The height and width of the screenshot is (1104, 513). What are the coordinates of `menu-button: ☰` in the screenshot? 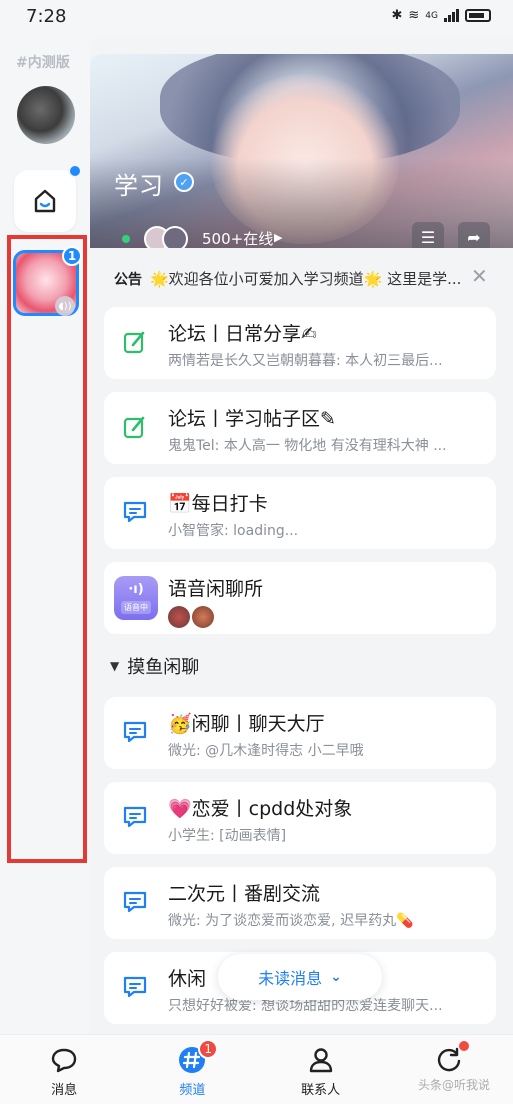 It's located at (428, 235).